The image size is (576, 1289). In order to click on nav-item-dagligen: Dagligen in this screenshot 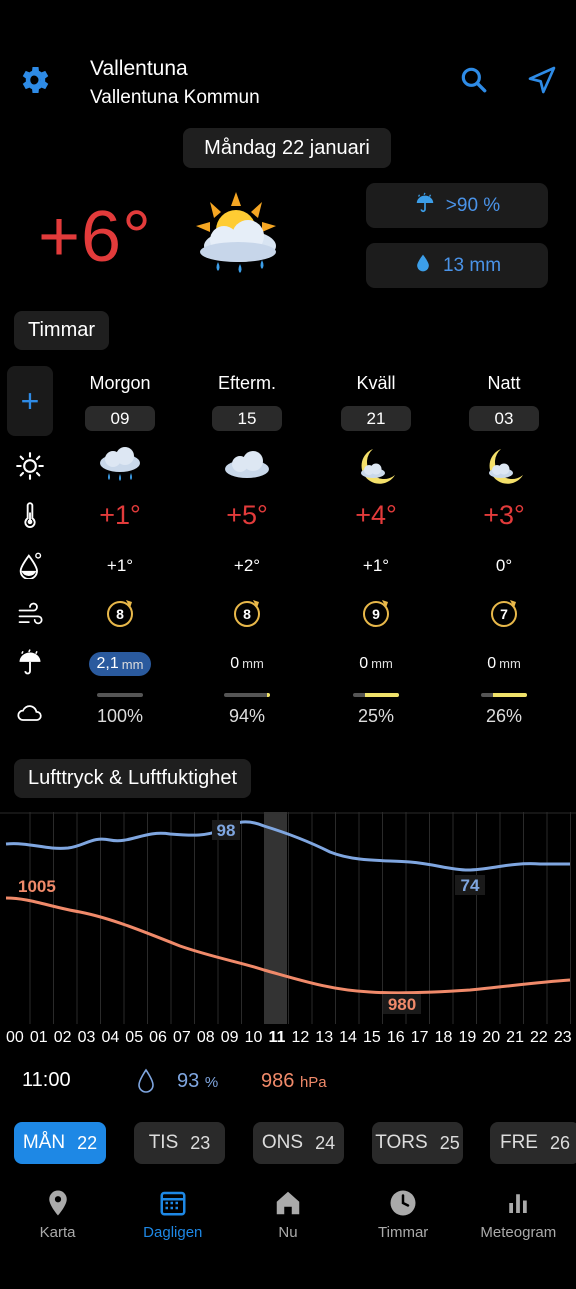, I will do `click(172, 1217)`.